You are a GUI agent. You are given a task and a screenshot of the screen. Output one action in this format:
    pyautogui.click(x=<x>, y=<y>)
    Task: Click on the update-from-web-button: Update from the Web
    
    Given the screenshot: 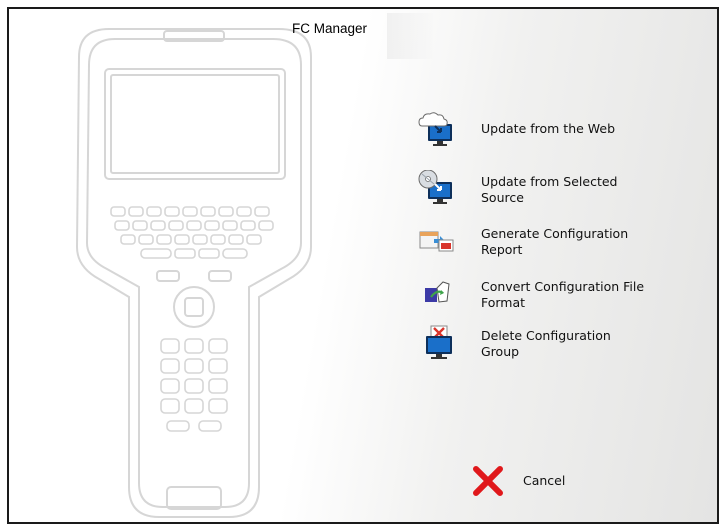 What is the action you would take?
    pyautogui.click(x=537, y=132)
    